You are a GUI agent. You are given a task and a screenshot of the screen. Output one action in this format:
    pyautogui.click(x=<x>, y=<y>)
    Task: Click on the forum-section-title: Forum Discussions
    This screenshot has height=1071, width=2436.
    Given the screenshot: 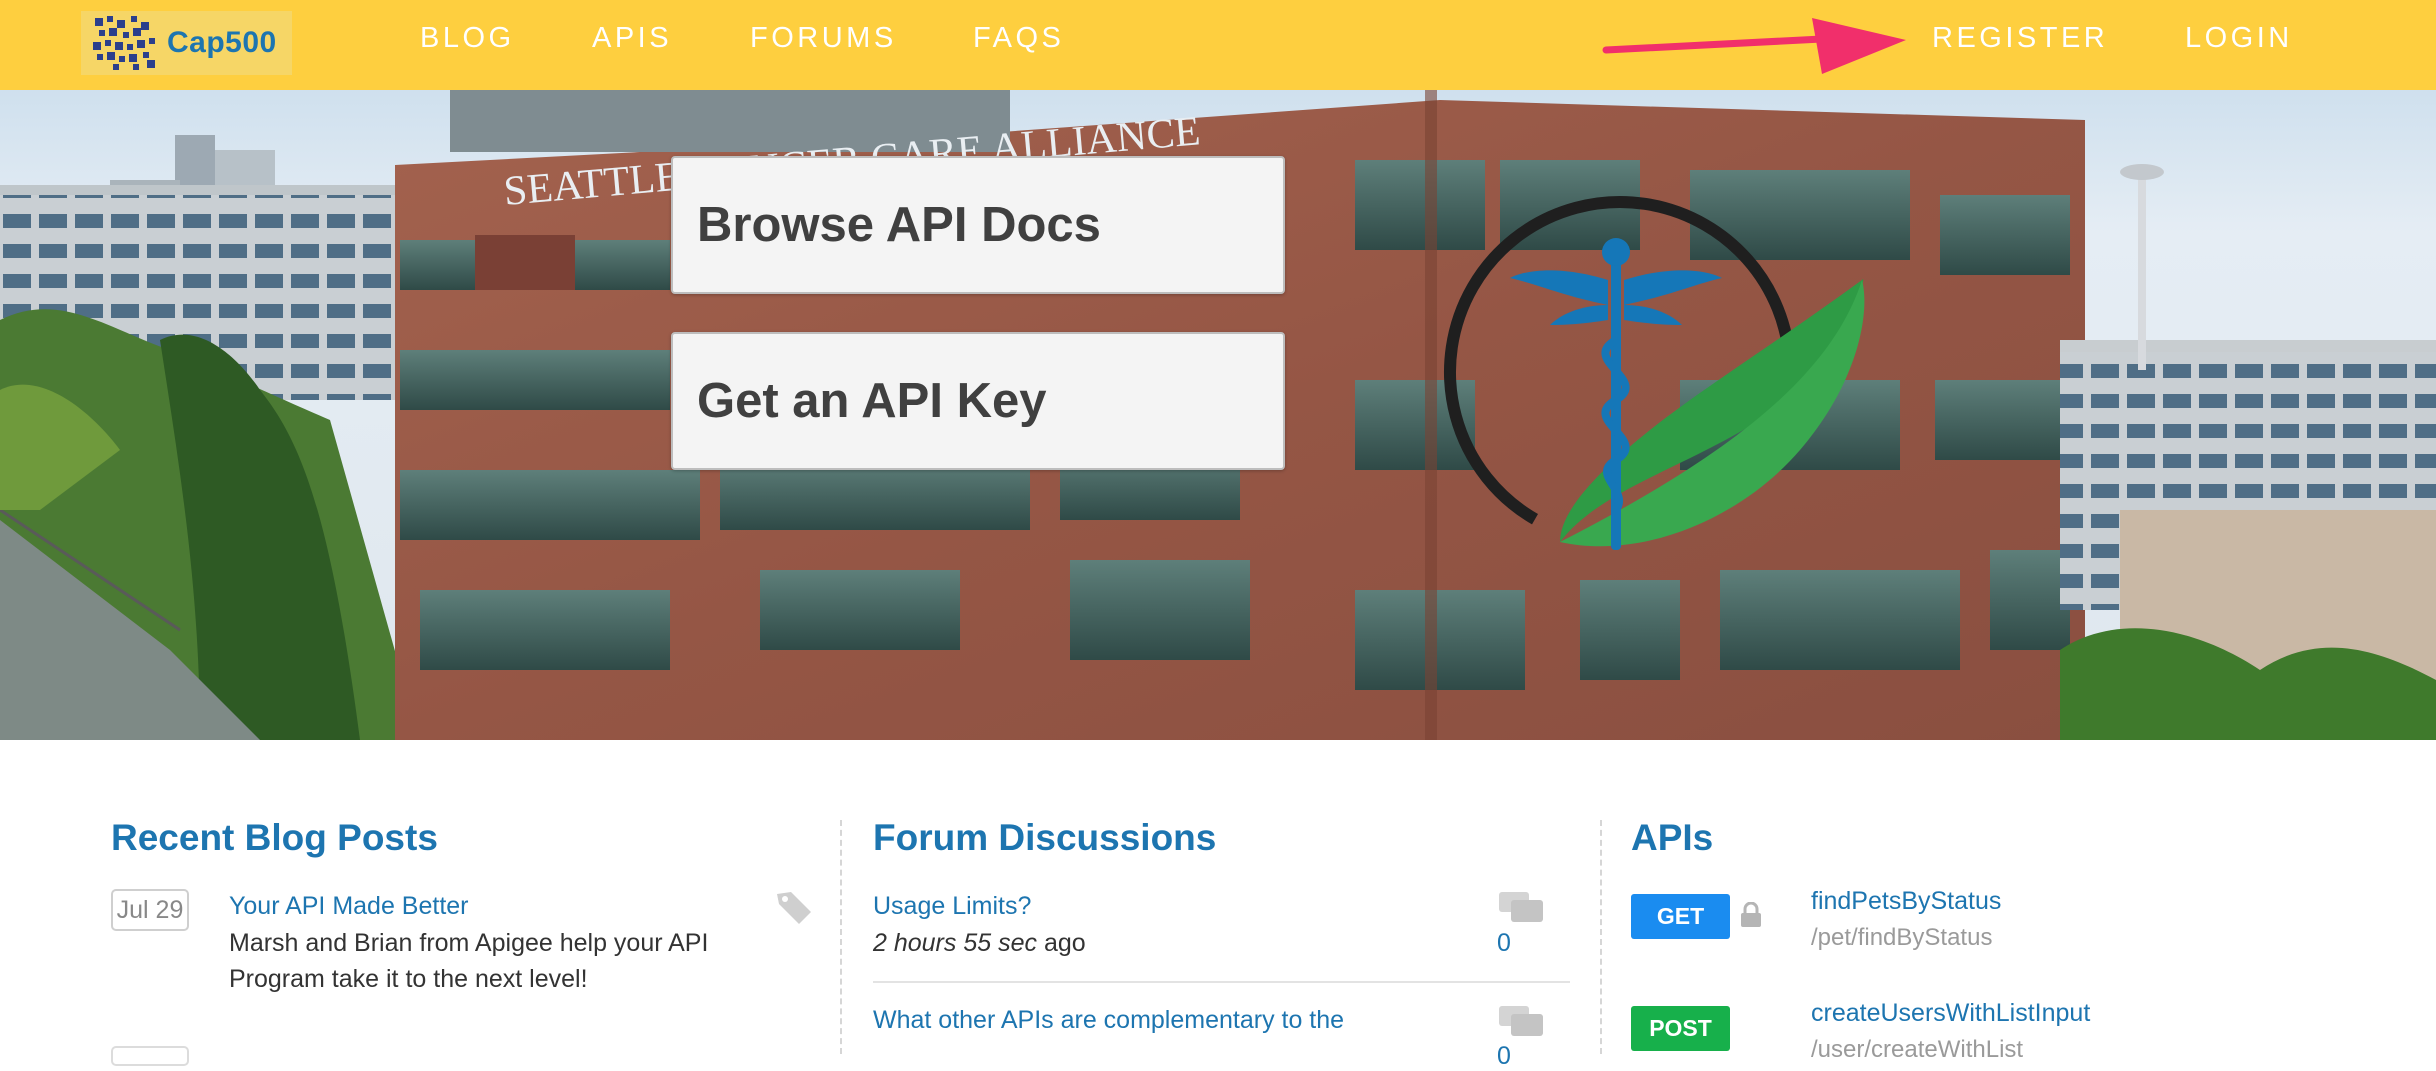 What is the action you would take?
    pyautogui.click(x=1045, y=837)
    